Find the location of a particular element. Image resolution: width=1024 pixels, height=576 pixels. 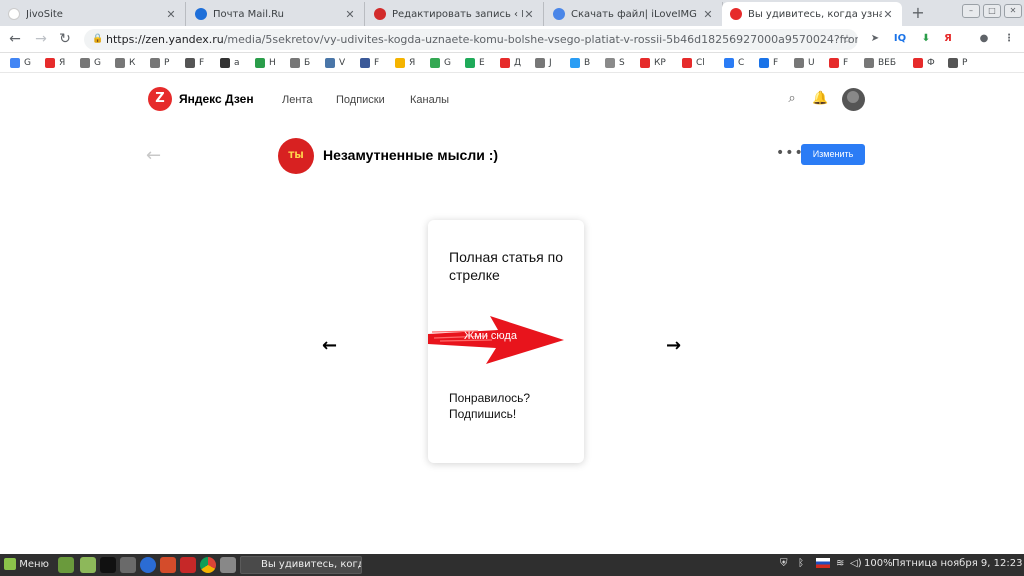

tray-bluetooth-icon: ᛒ is located at coordinates (801, 563).